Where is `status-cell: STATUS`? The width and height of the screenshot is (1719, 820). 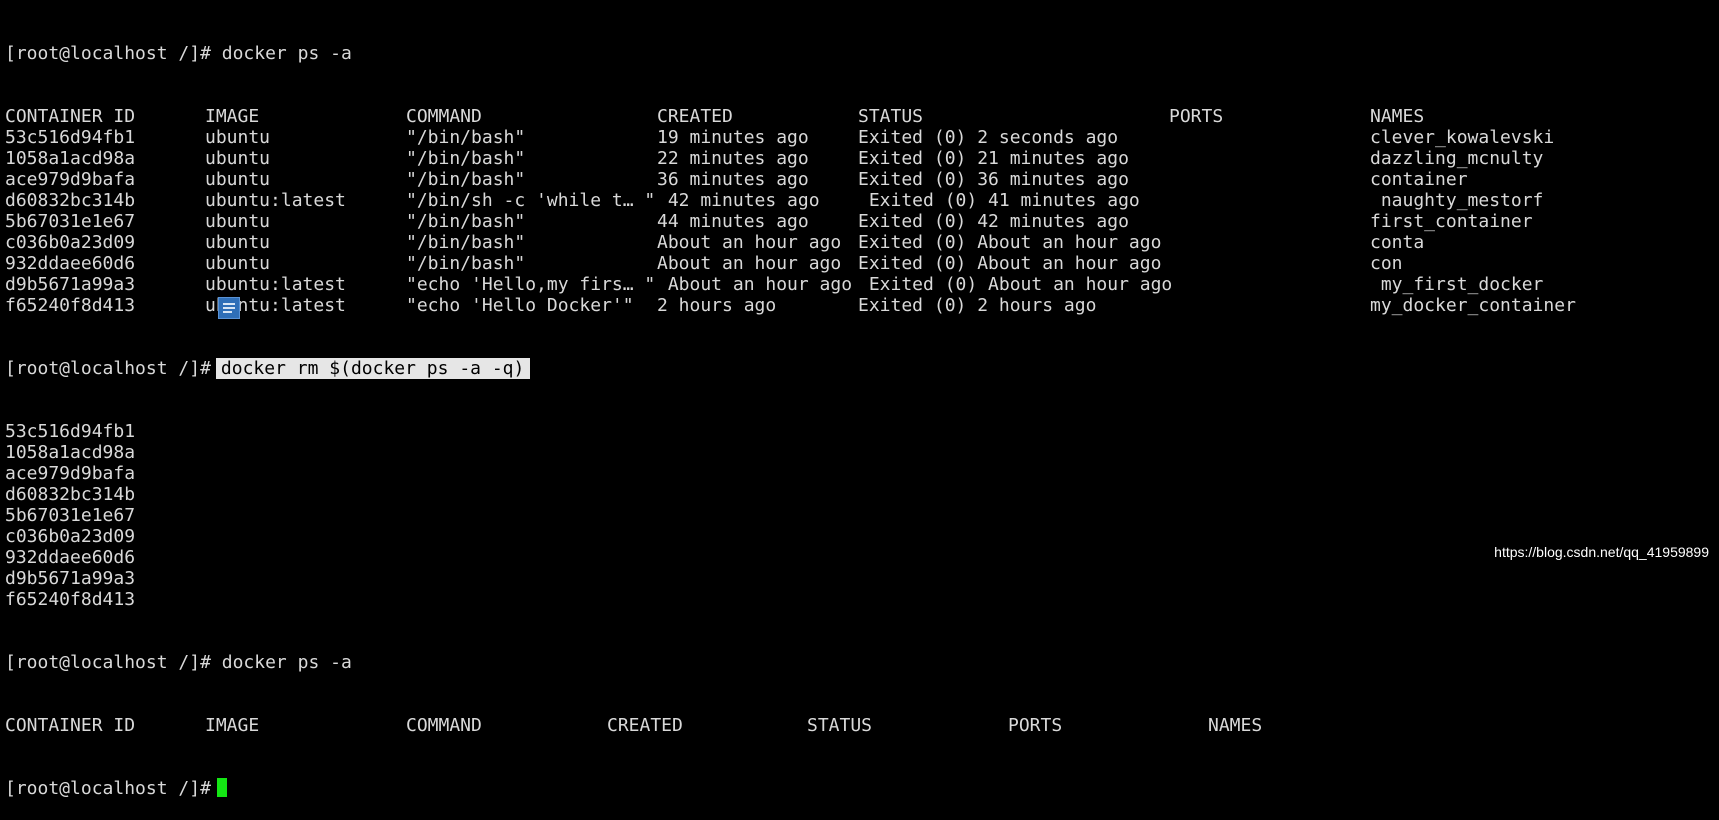
status-cell: STATUS is located at coordinates (891, 116).